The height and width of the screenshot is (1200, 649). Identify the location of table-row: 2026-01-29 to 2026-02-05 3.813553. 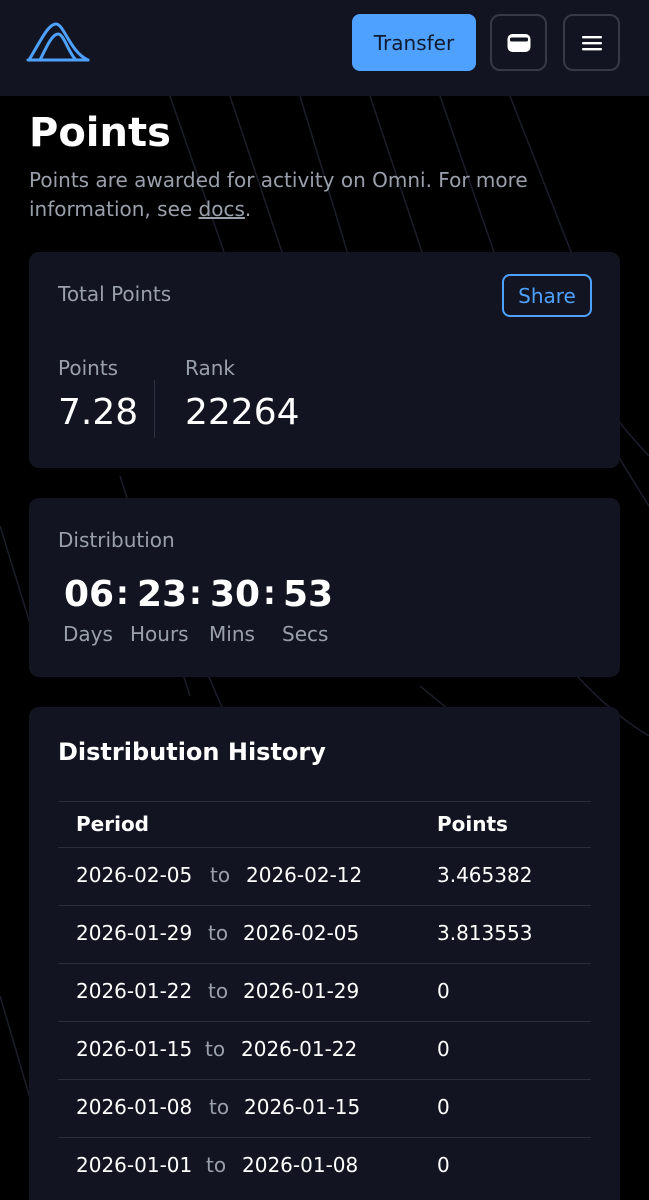
(324, 934).